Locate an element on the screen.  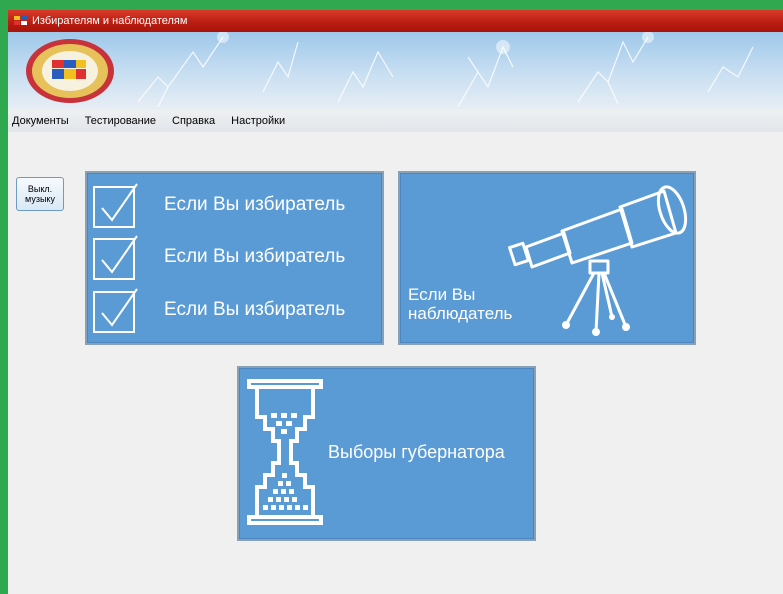
governor-election-tile: Выборы губернатора is located at coordinates (386, 453).